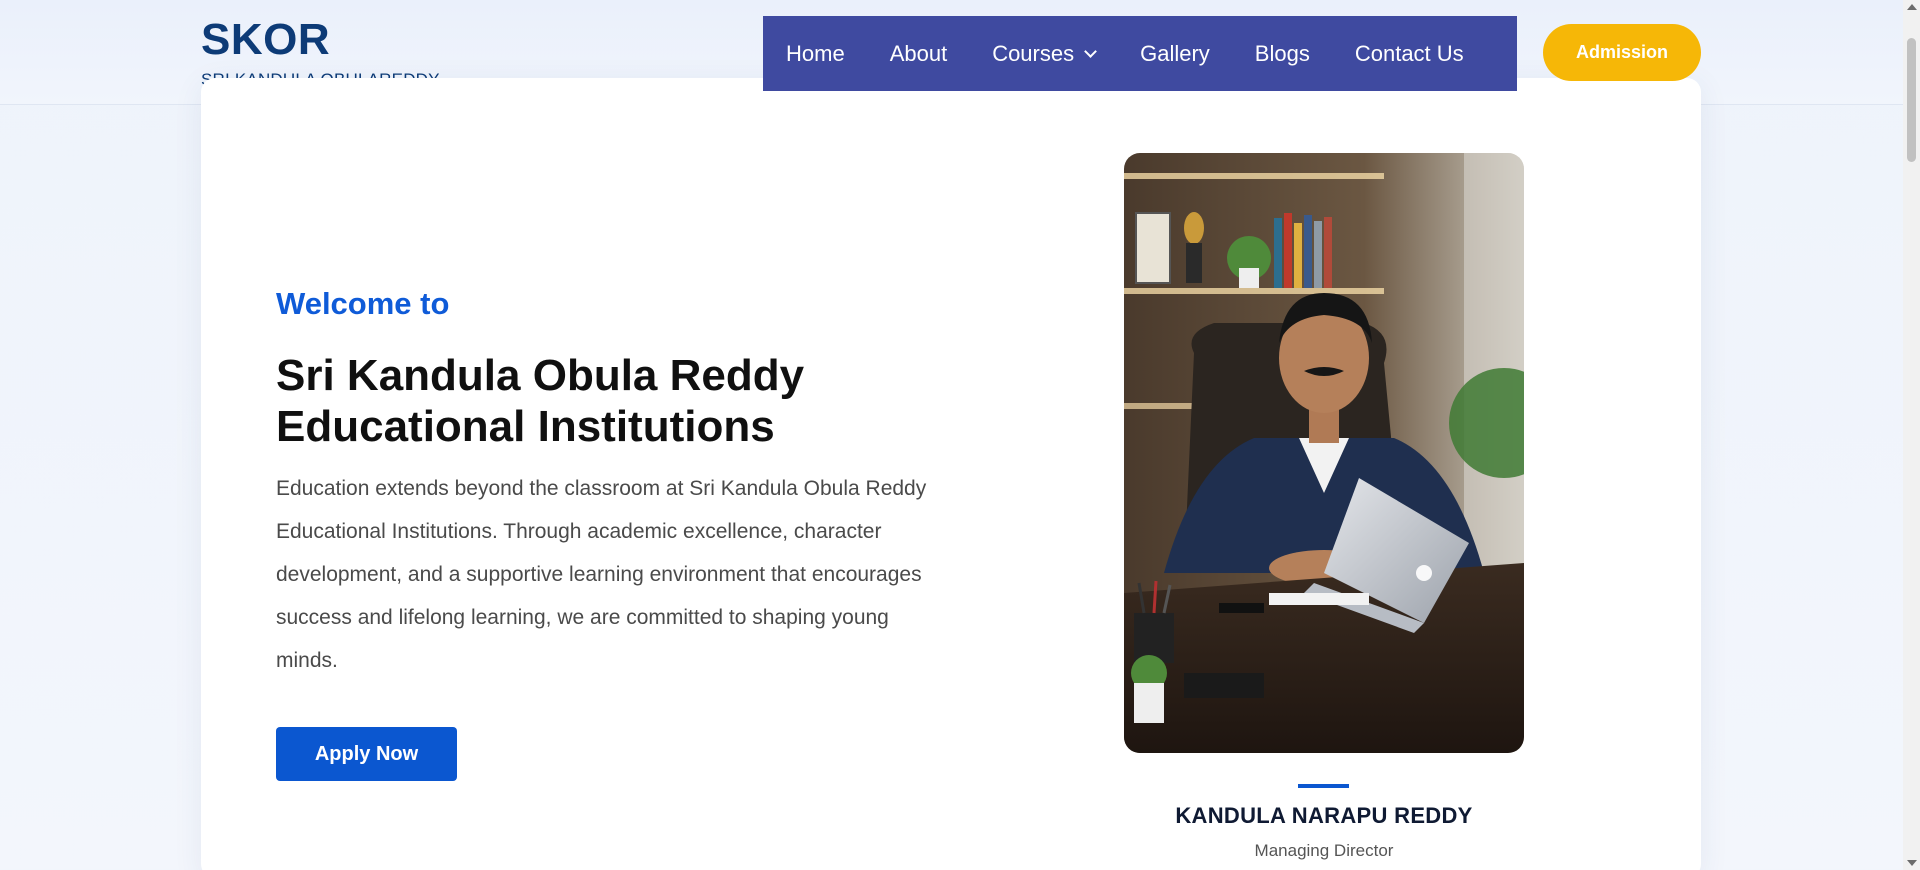 This screenshot has width=1920, height=870. I want to click on nav-item-home: Home, so click(815, 54).